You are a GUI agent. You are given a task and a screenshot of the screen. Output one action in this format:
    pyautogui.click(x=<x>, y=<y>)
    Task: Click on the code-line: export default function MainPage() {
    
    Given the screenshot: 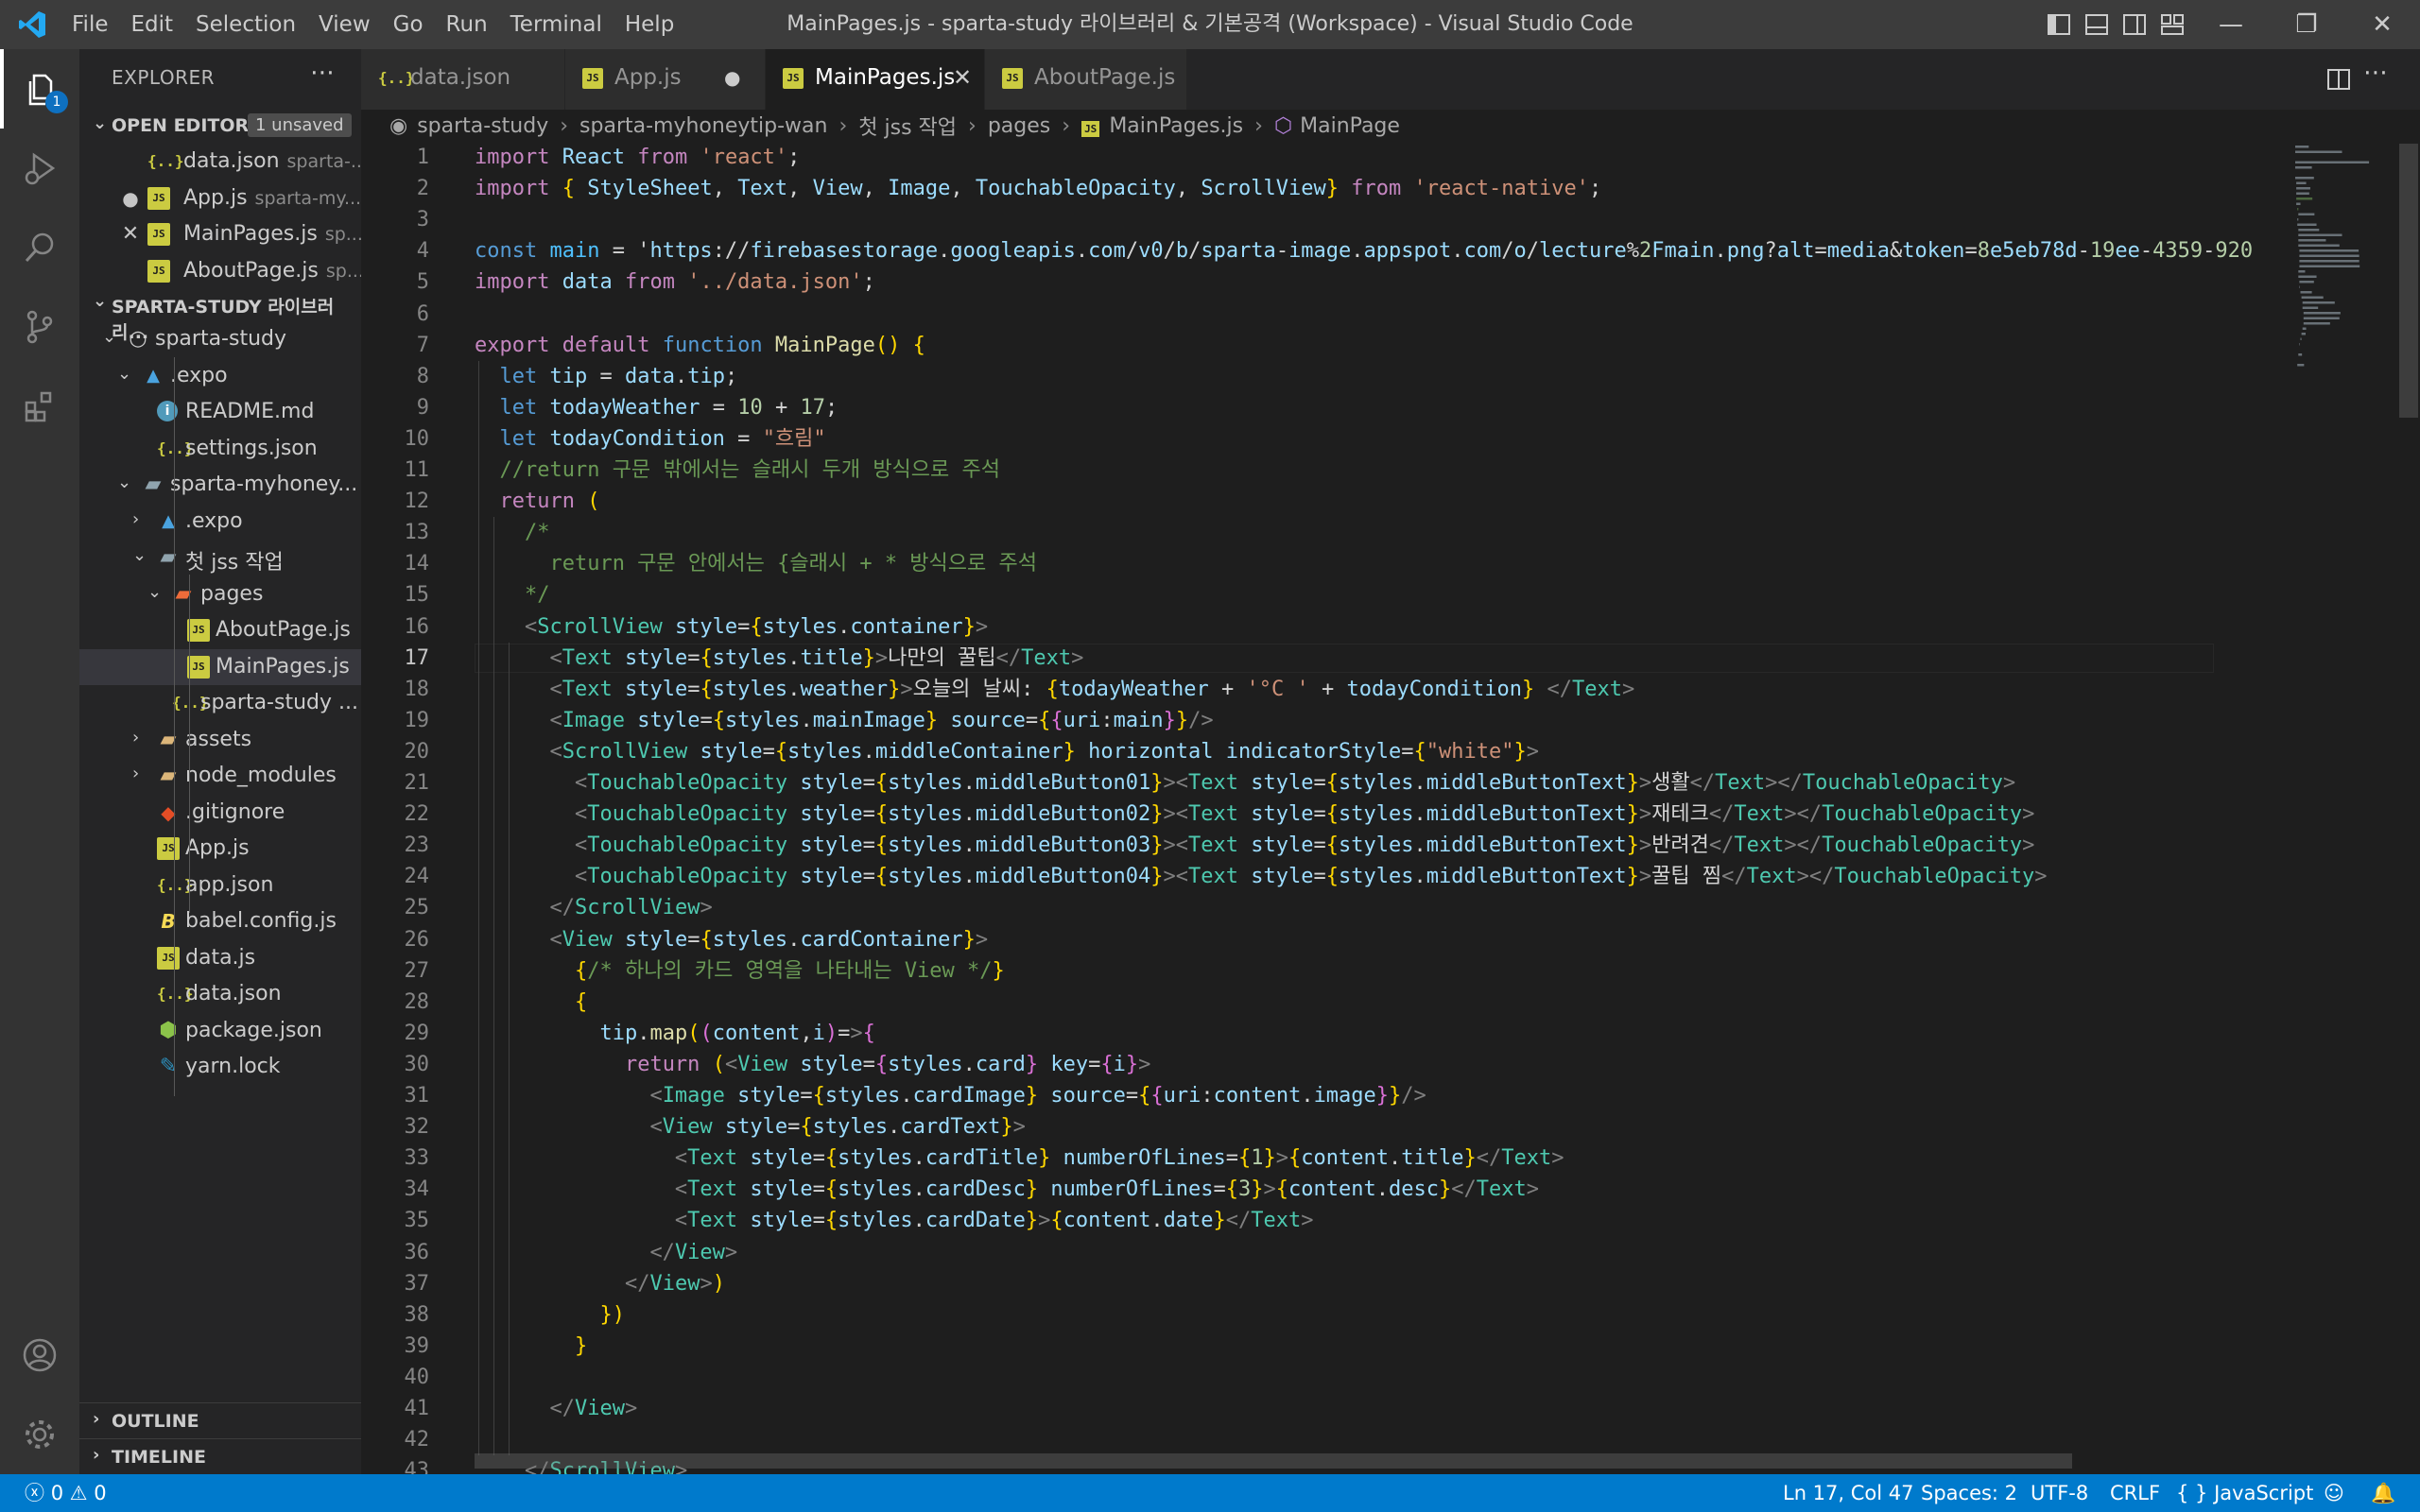 What is the action you would take?
    pyautogui.click(x=700, y=345)
    